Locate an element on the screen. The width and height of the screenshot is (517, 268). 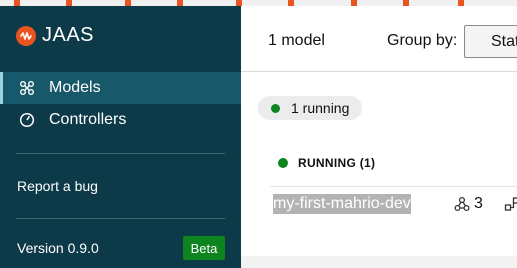
report-bug-link: Report a bug is located at coordinates (57, 186).